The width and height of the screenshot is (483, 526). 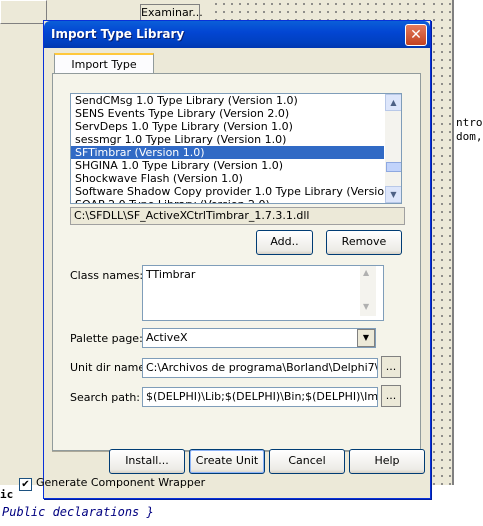 What do you see at coordinates (227, 165) in the screenshot?
I see `list-item: SHGINA 1.0 Type Library (Version 1.0)` at bounding box center [227, 165].